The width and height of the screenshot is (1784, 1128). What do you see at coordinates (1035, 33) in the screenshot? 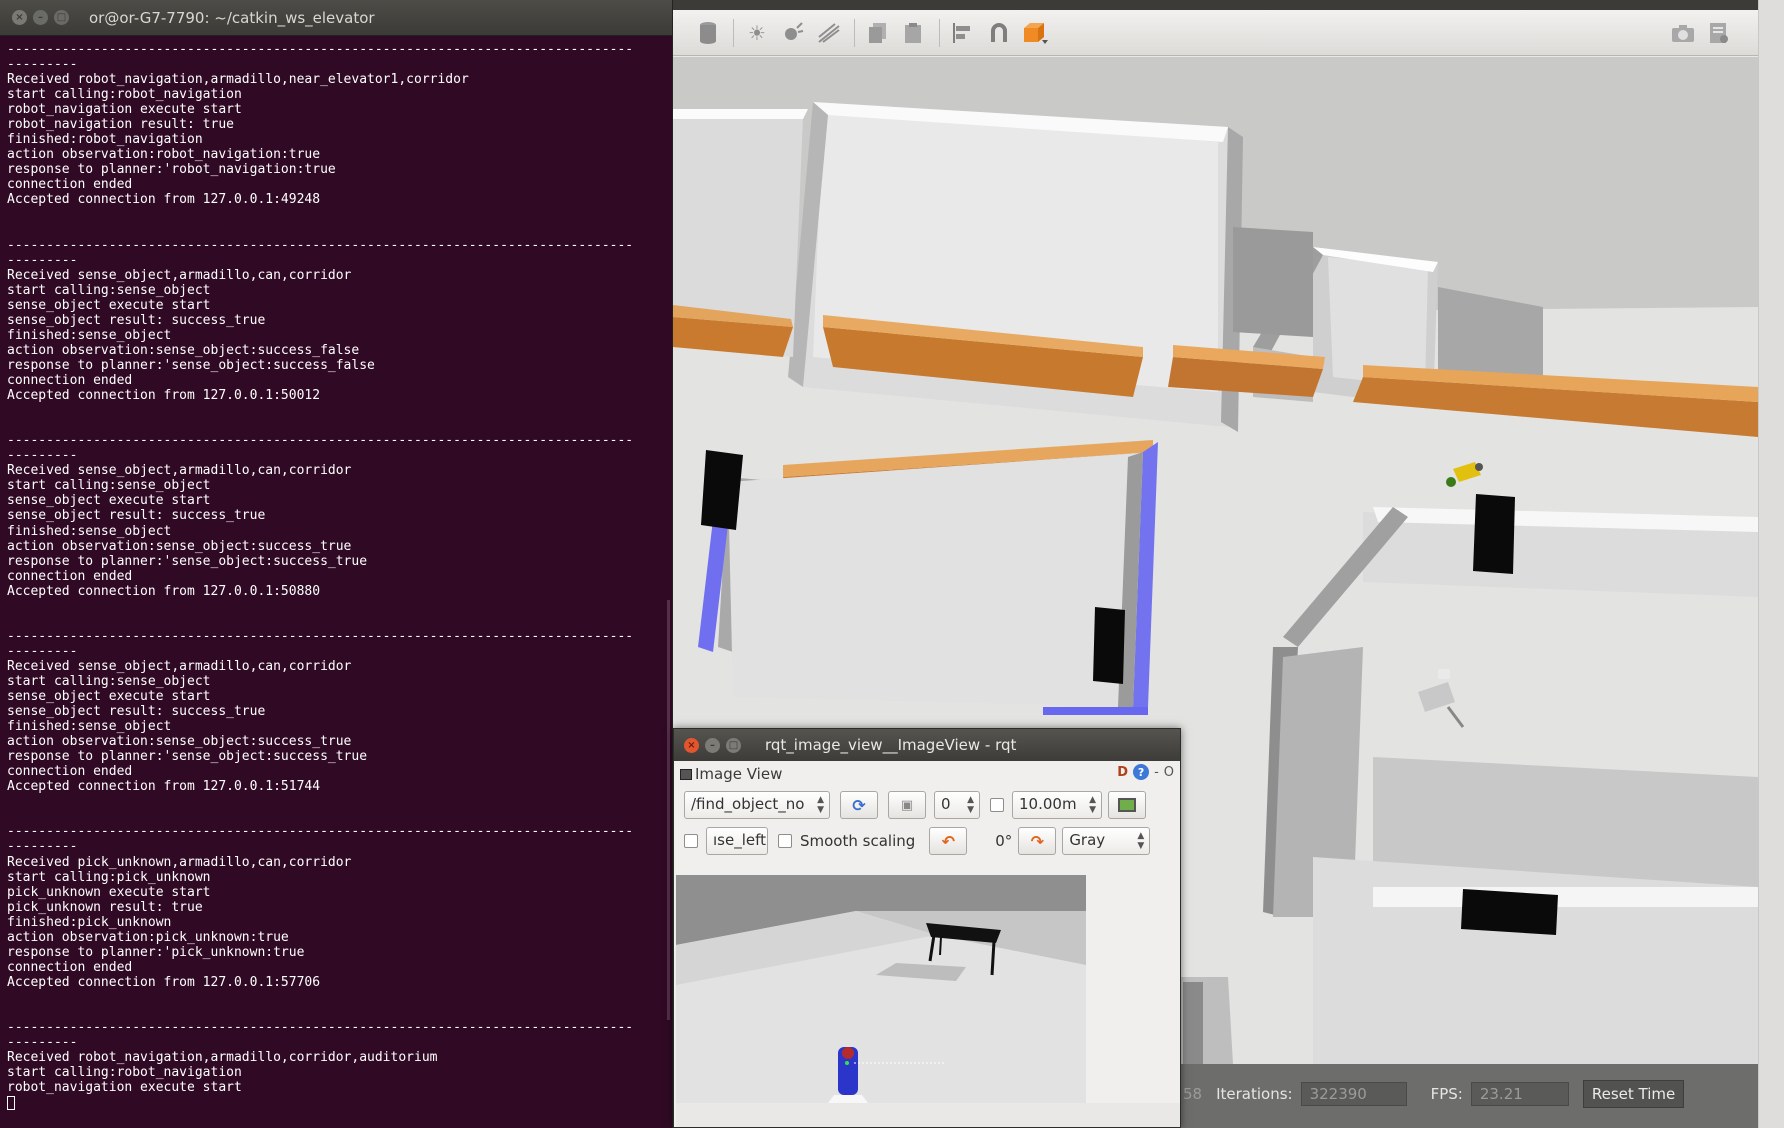
I see `view-angle-icon` at bounding box center [1035, 33].